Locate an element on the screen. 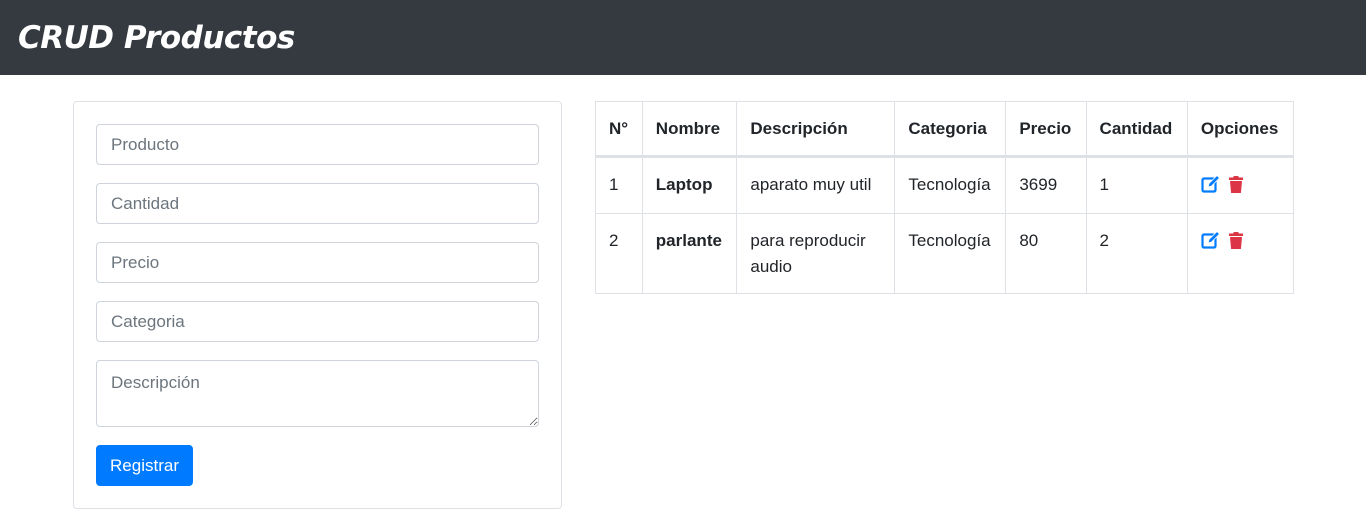 The width and height of the screenshot is (1366, 523). header-nombre: Nombre is located at coordinates (689, 129).